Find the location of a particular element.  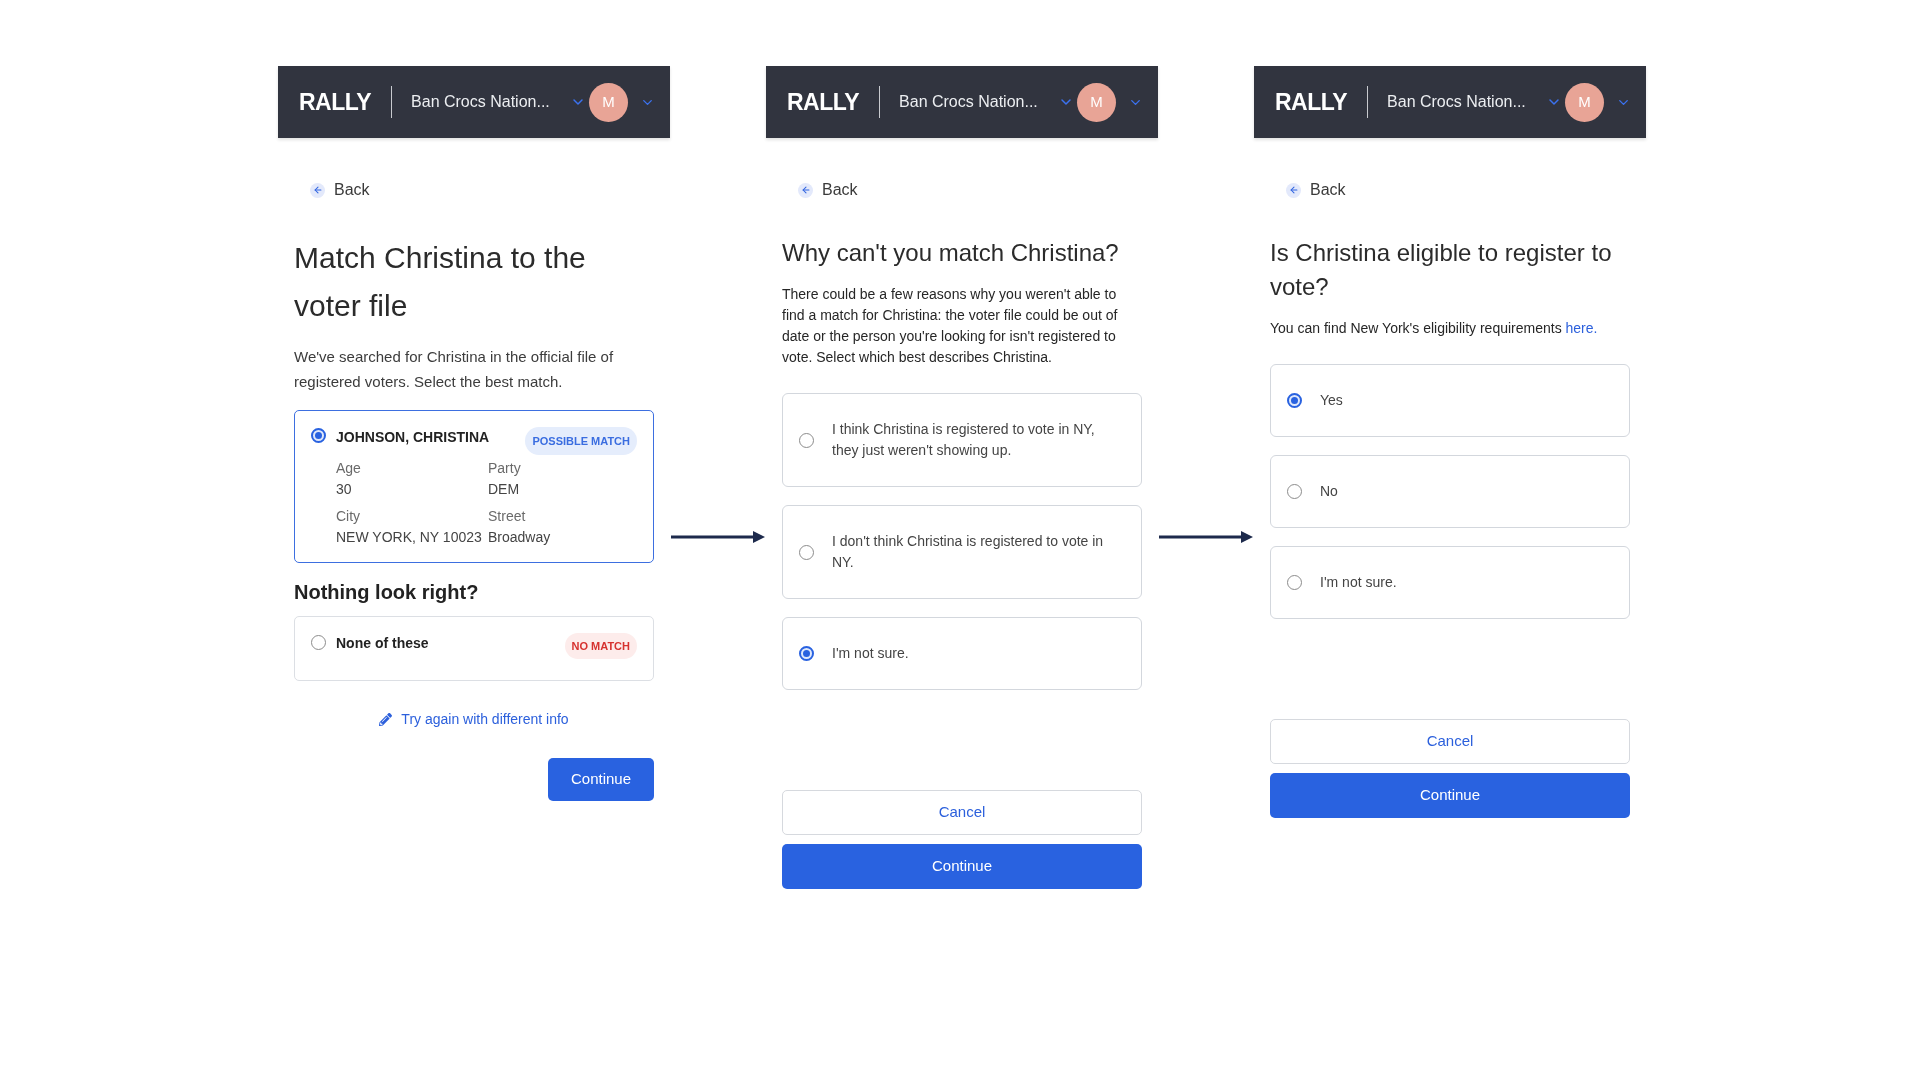

retry-link: Try again with different info is located at coordinates (474, 719).